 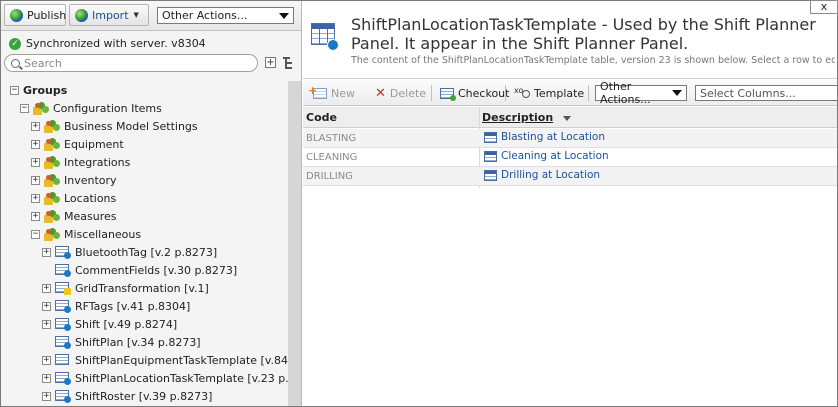 I want to click on expand-all-icon: +, so click(x=270, y=62).